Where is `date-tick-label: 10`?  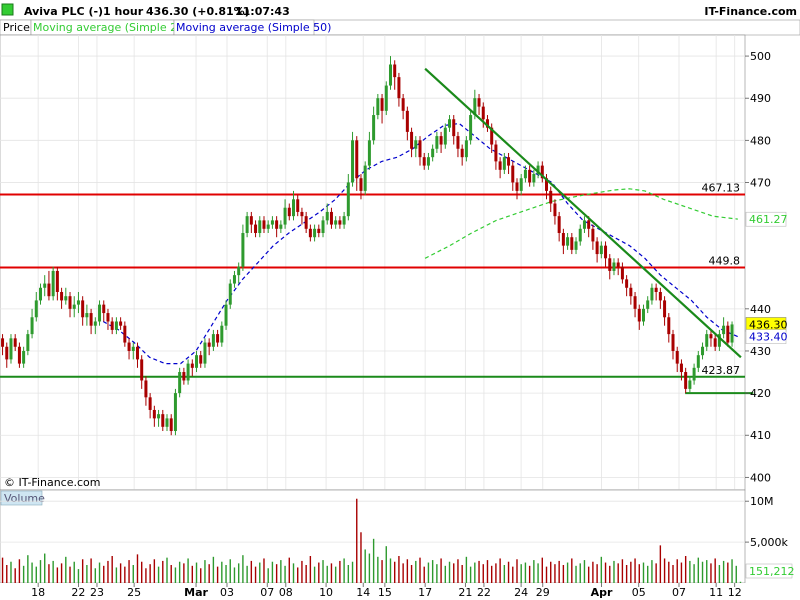
date-tick-label: 10 is located at coordinates (326, 592).